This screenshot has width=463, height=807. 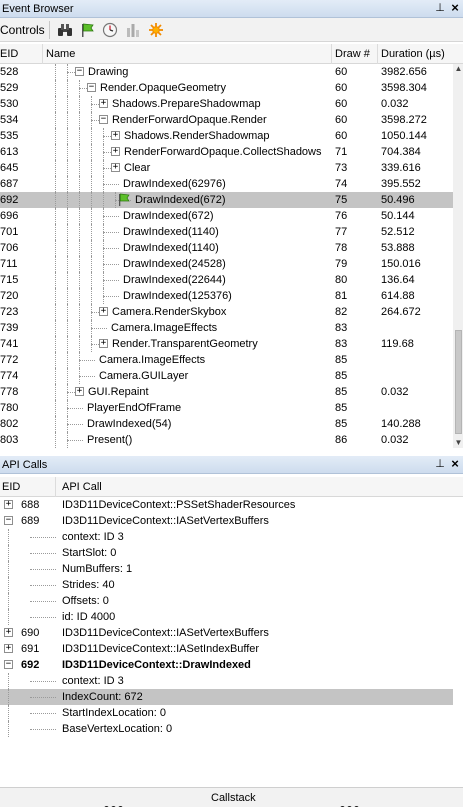 I want to click on callstack-panel: Callstack, so click(x=231, y=797).